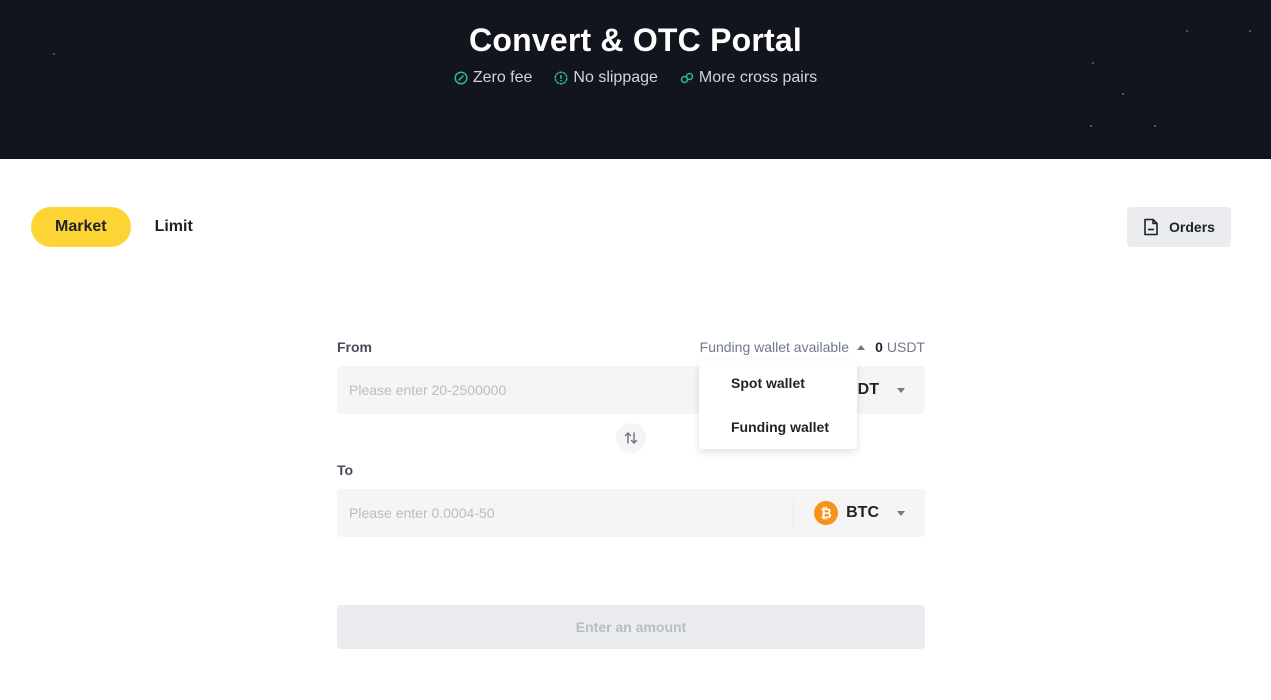 The image size is (1271, 700). Describe the element at coordinates (879, 347) in the screenshot. I see `available-amount: 0` at that location.